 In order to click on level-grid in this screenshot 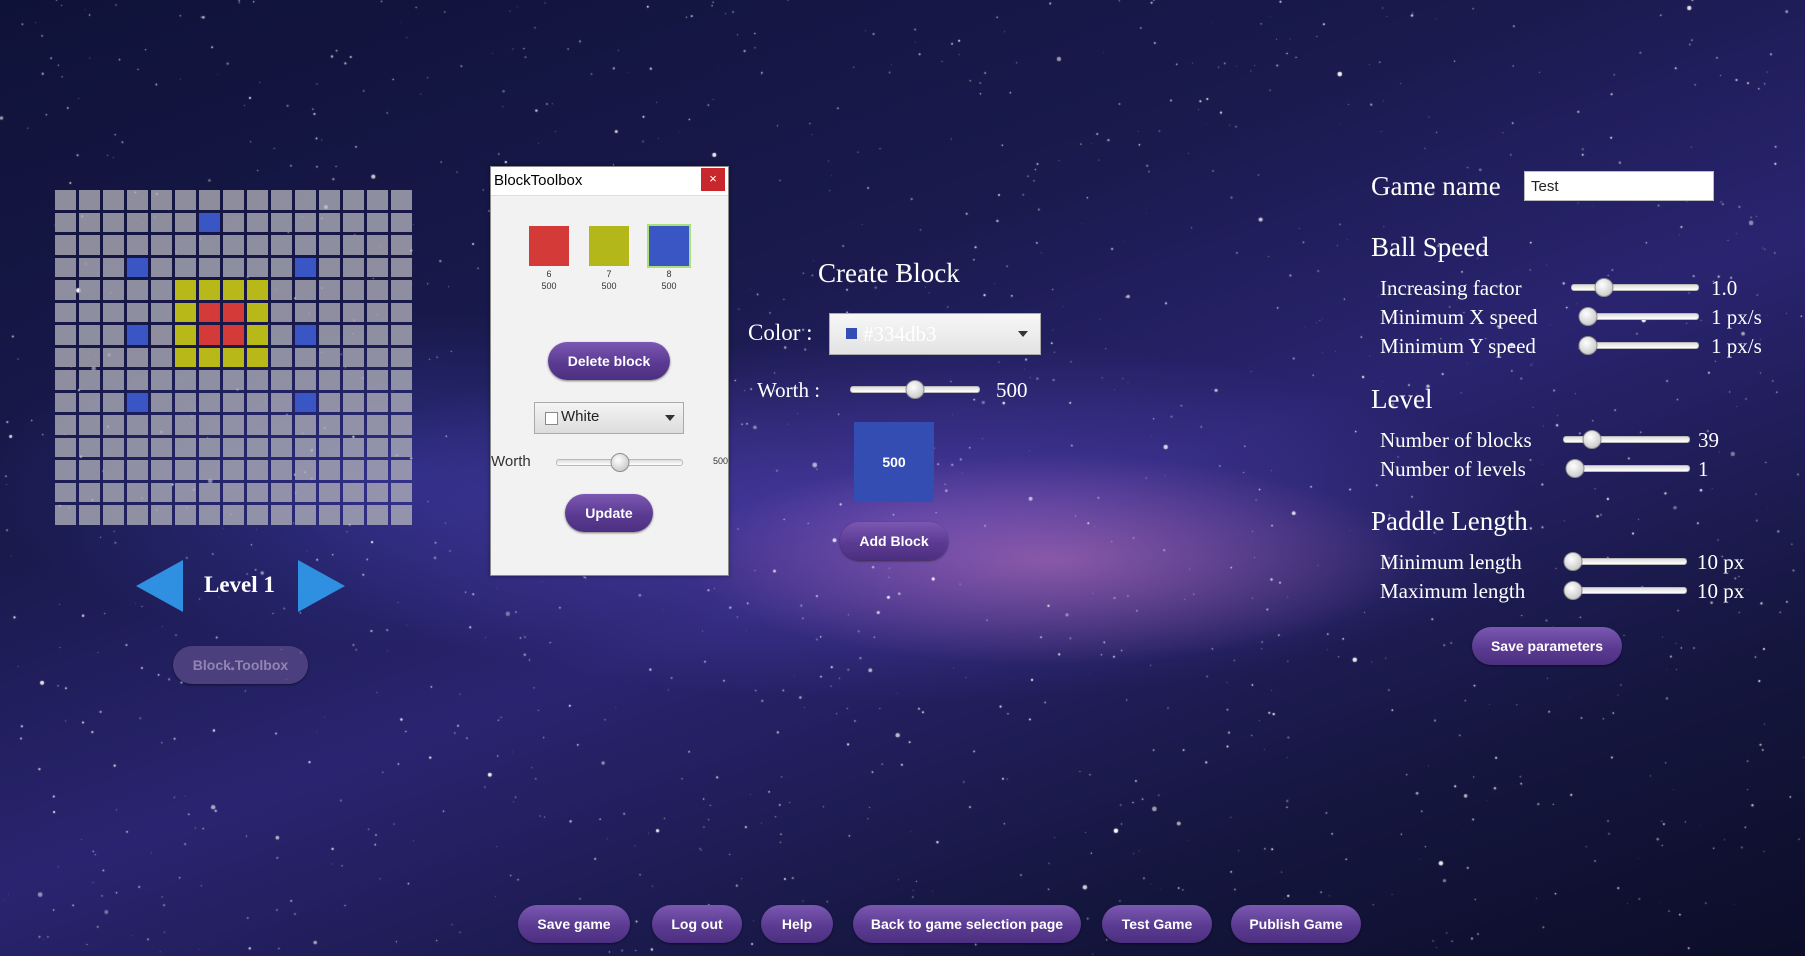, I will do `click(233, 357)`.